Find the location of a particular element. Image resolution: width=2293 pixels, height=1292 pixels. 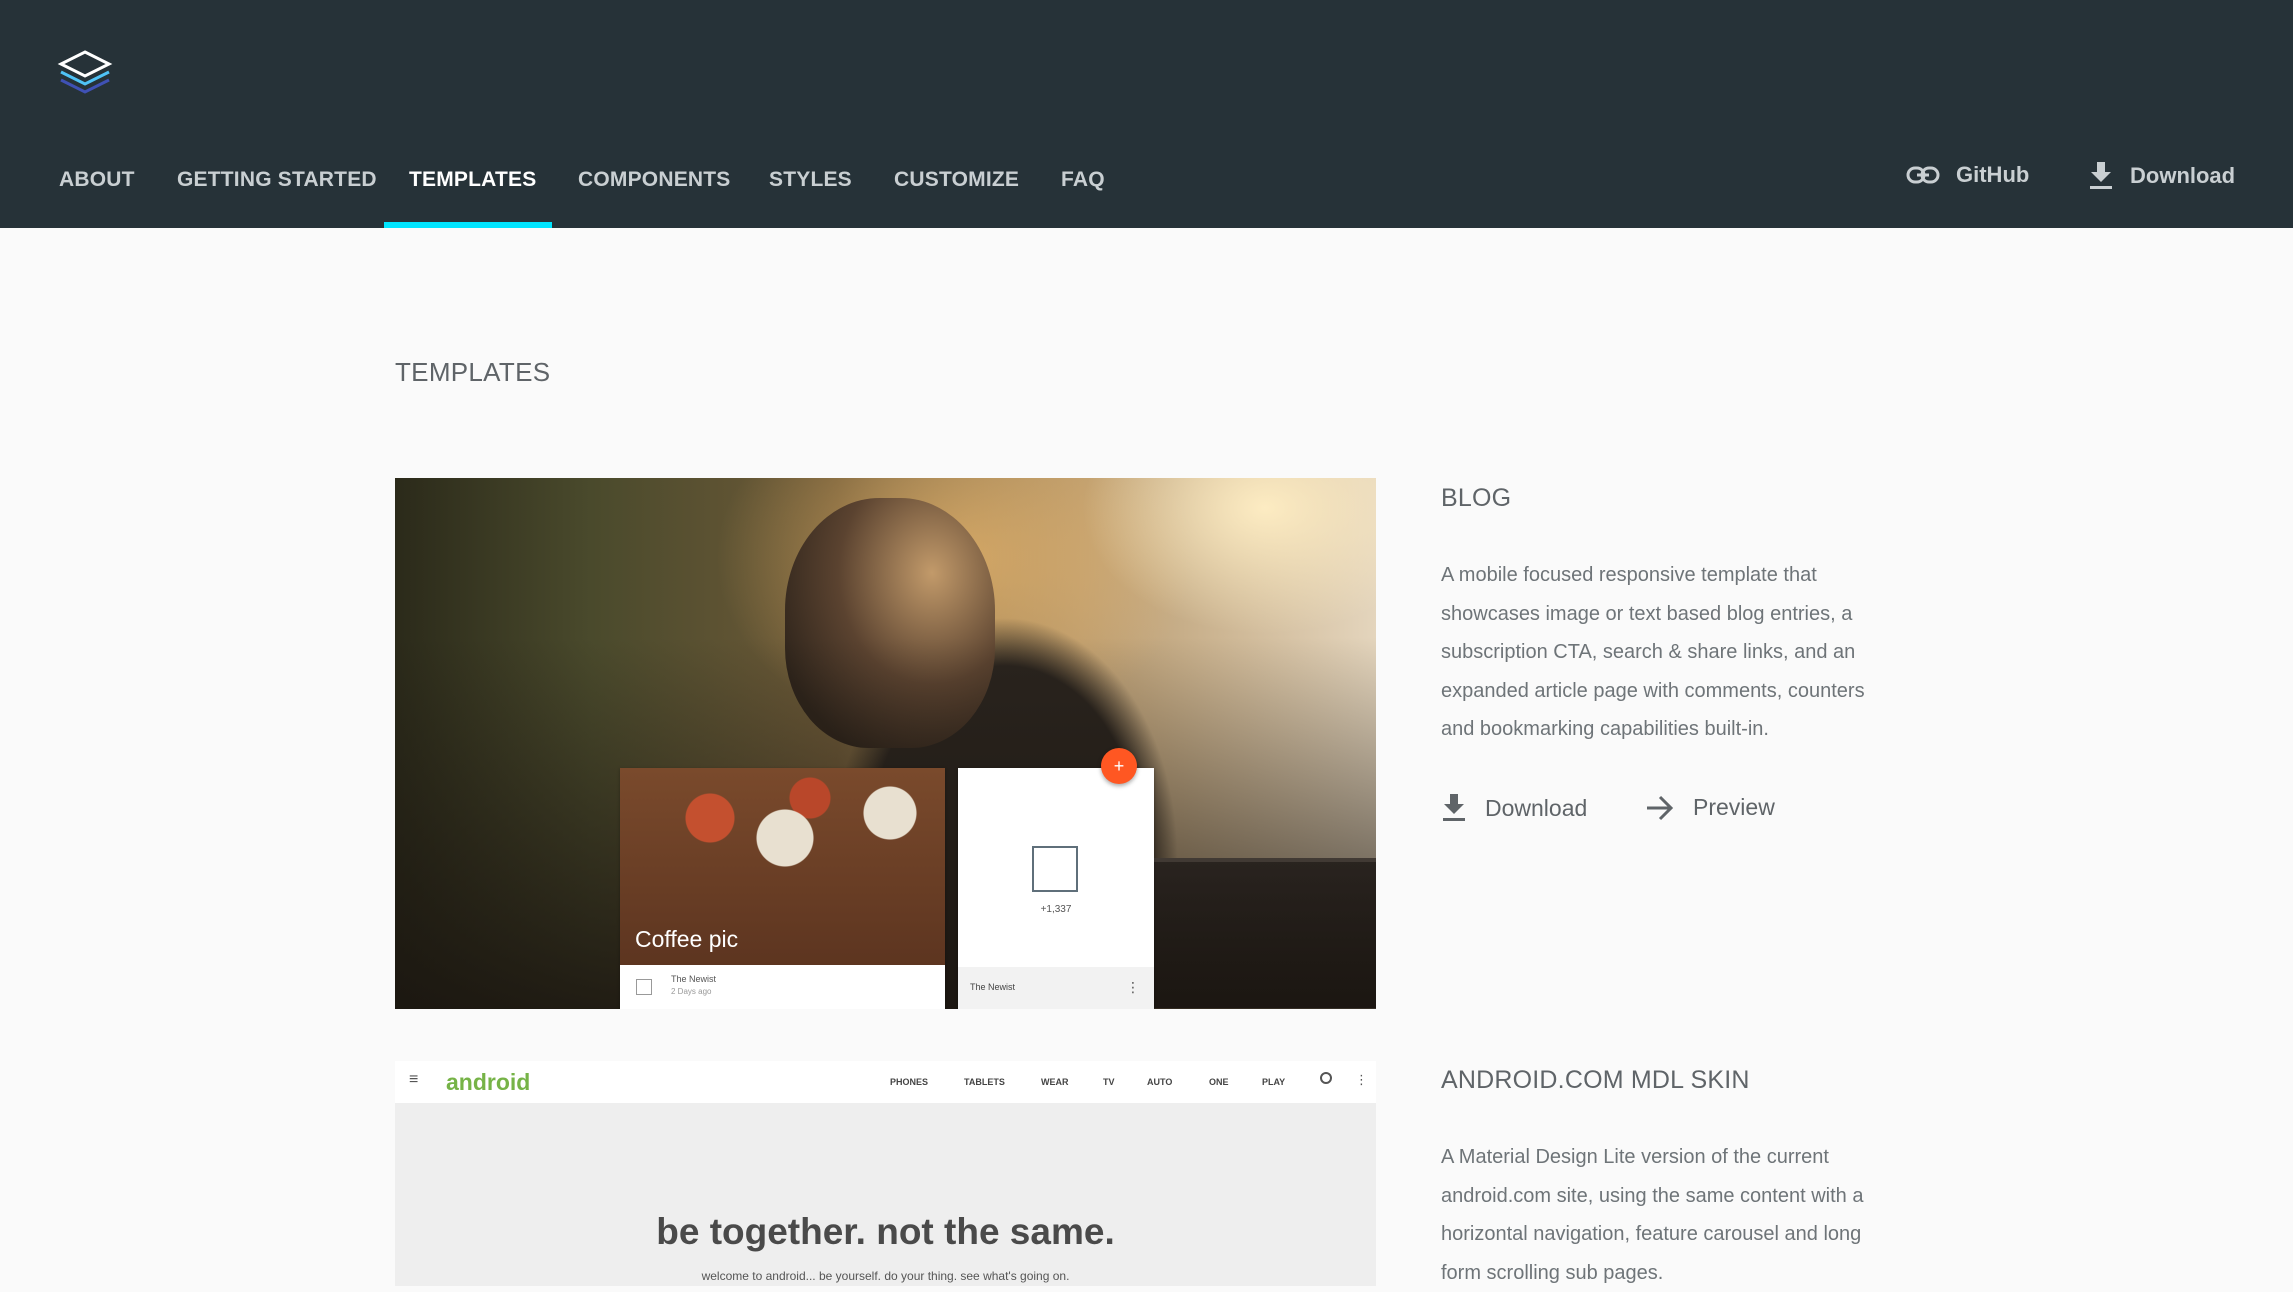

blog-download-label: Download is located at coordinates (1536, 807).